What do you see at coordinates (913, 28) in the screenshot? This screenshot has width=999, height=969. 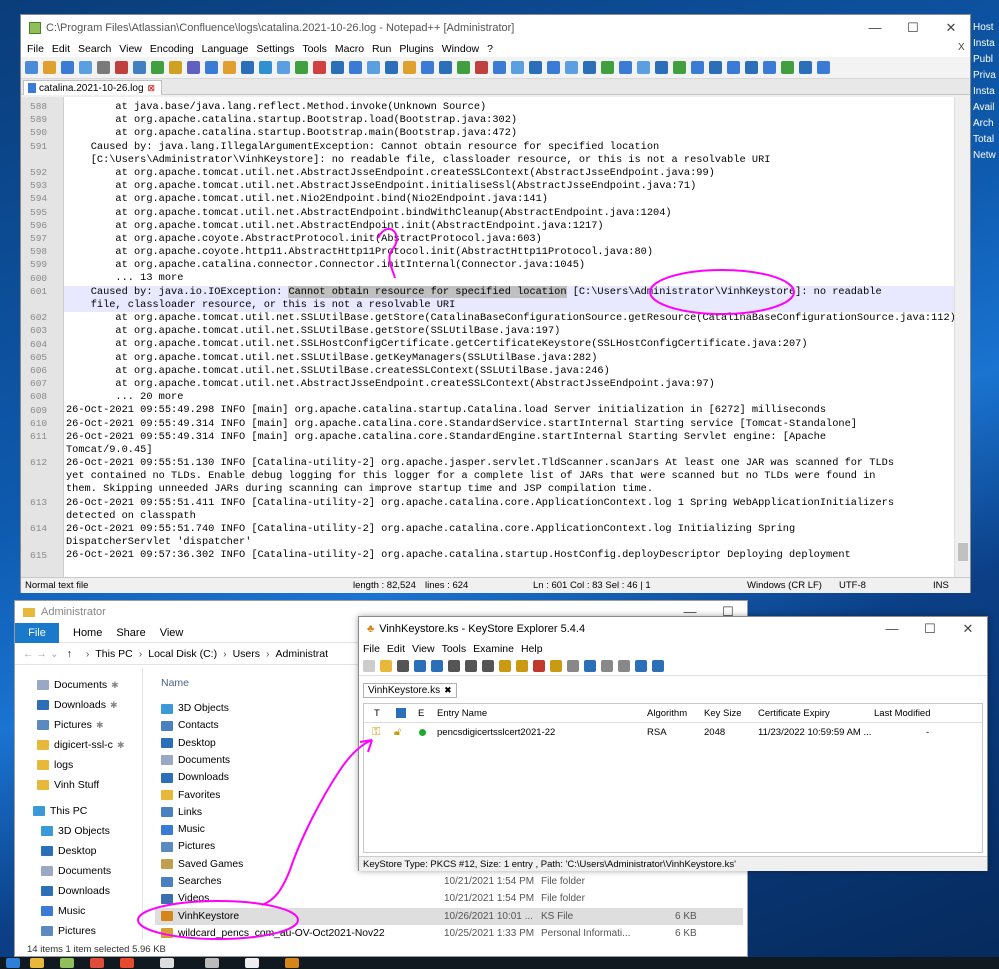 I see `maximize-button: ☐` at bounding box center [913, 28].